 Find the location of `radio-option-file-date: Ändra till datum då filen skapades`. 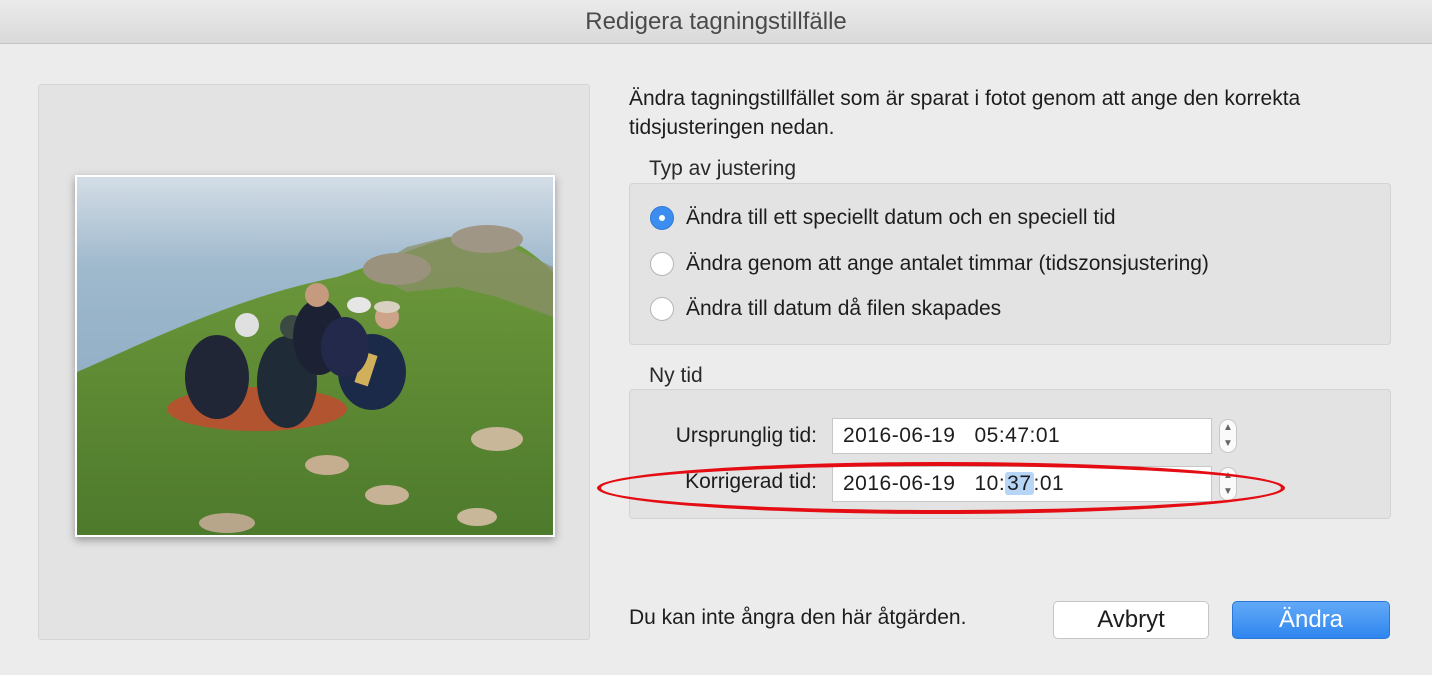

radio-option-file-date: Ändra till datum då filen skapades is located at coordinates (825, 309).